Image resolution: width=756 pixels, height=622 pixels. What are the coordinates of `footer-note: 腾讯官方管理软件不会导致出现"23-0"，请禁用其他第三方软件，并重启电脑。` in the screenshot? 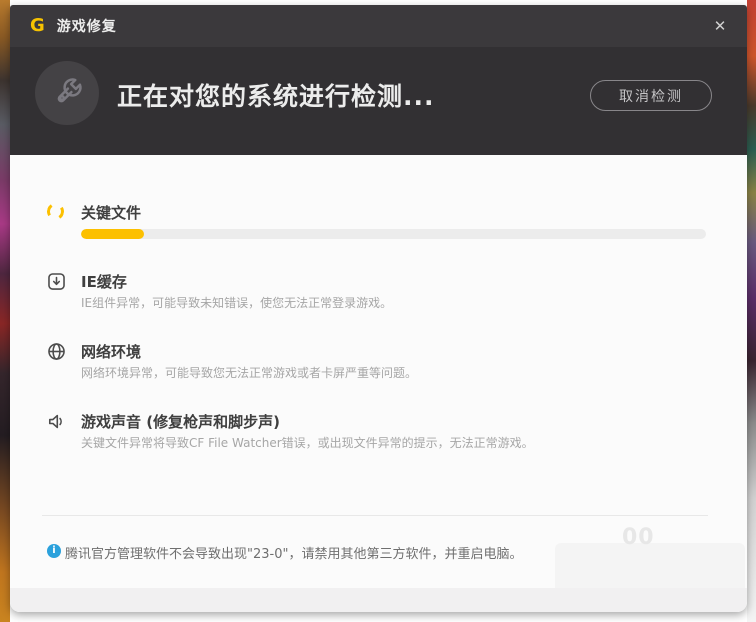 It's located at (294, 554).